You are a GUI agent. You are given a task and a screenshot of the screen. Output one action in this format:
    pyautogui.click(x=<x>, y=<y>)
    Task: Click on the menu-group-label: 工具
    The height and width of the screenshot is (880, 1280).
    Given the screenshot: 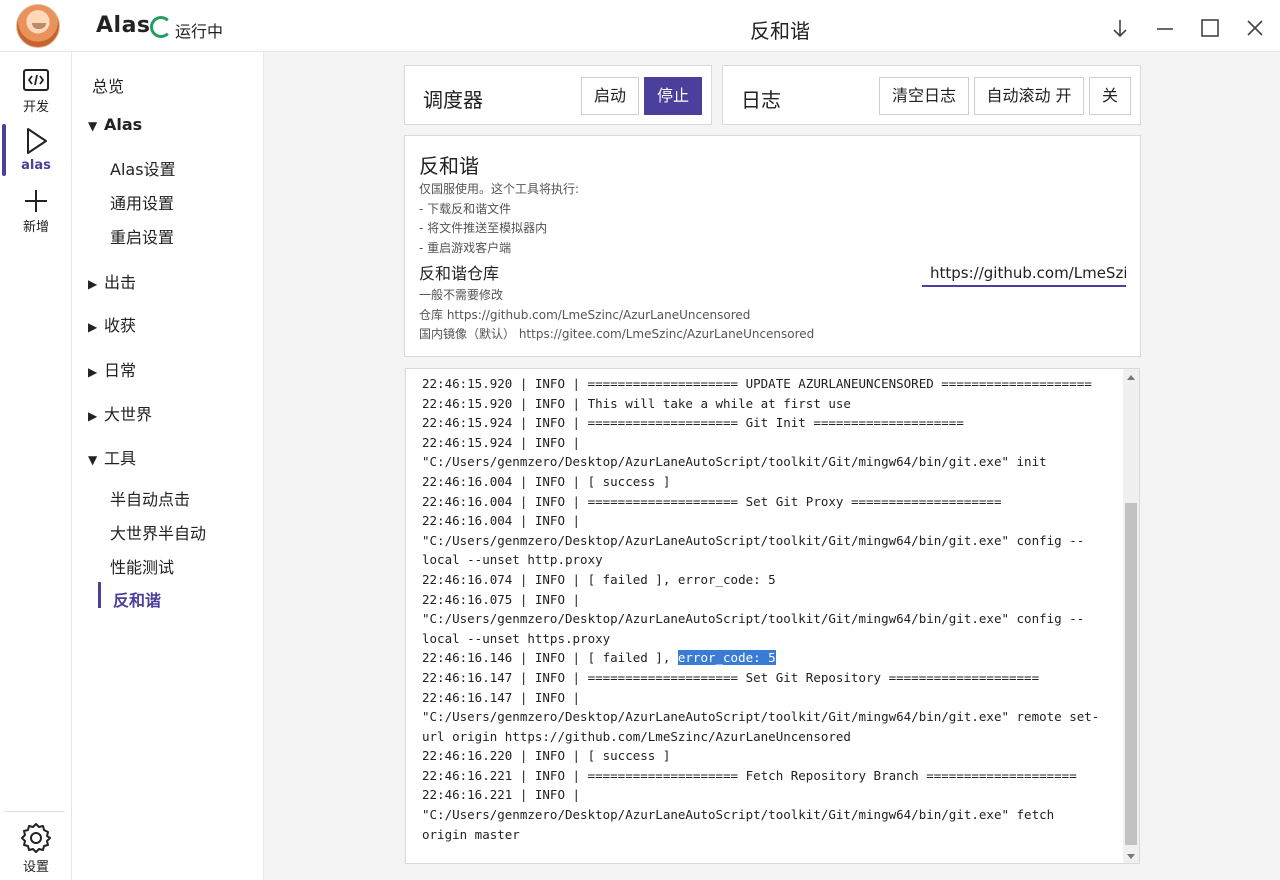 What is the action you would take?
    pyautogui.click(x=120, y=458)
    